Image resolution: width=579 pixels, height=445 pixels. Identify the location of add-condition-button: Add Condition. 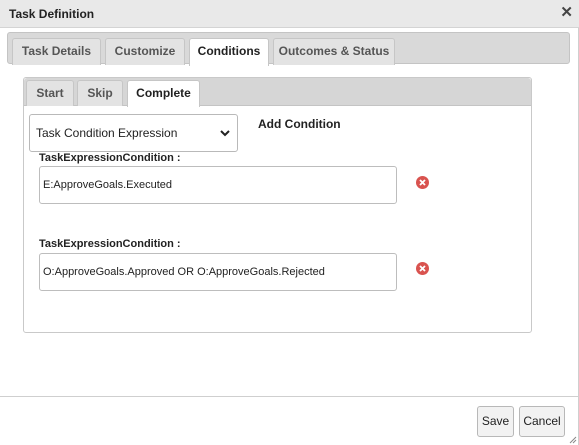
(299, 124).